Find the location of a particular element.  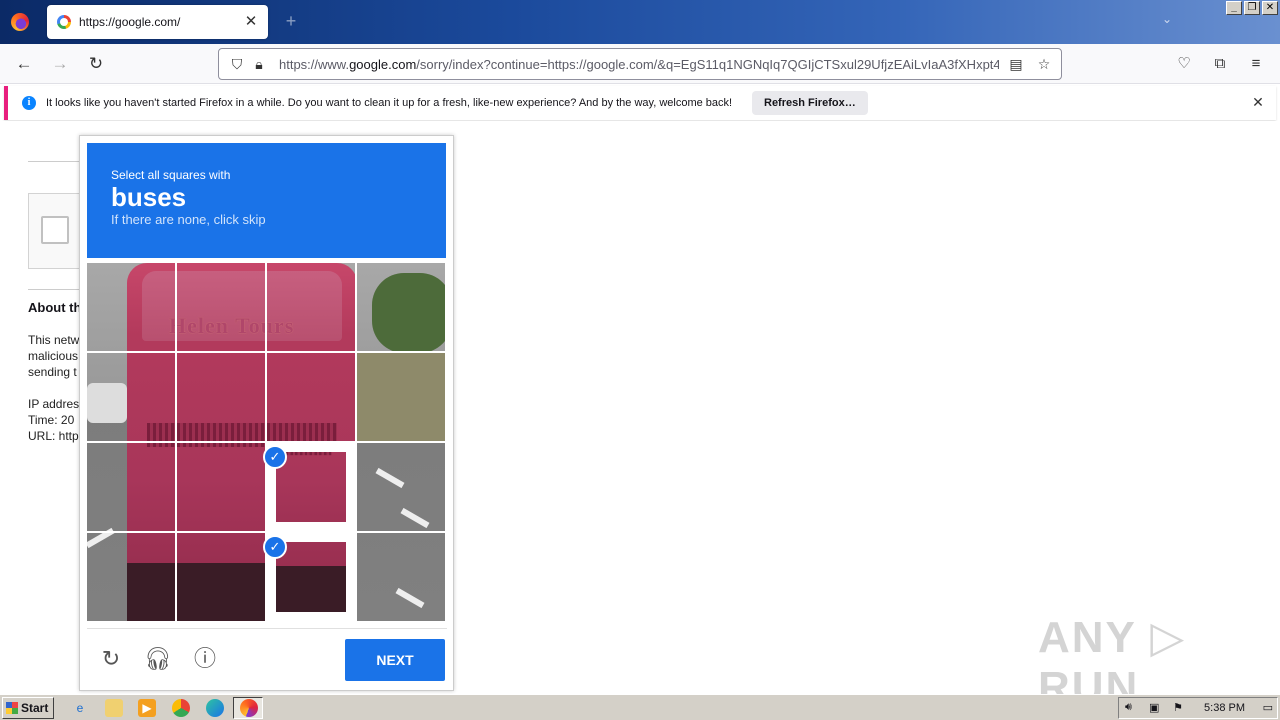

back-button: ← is located at coordinates (24, 64).